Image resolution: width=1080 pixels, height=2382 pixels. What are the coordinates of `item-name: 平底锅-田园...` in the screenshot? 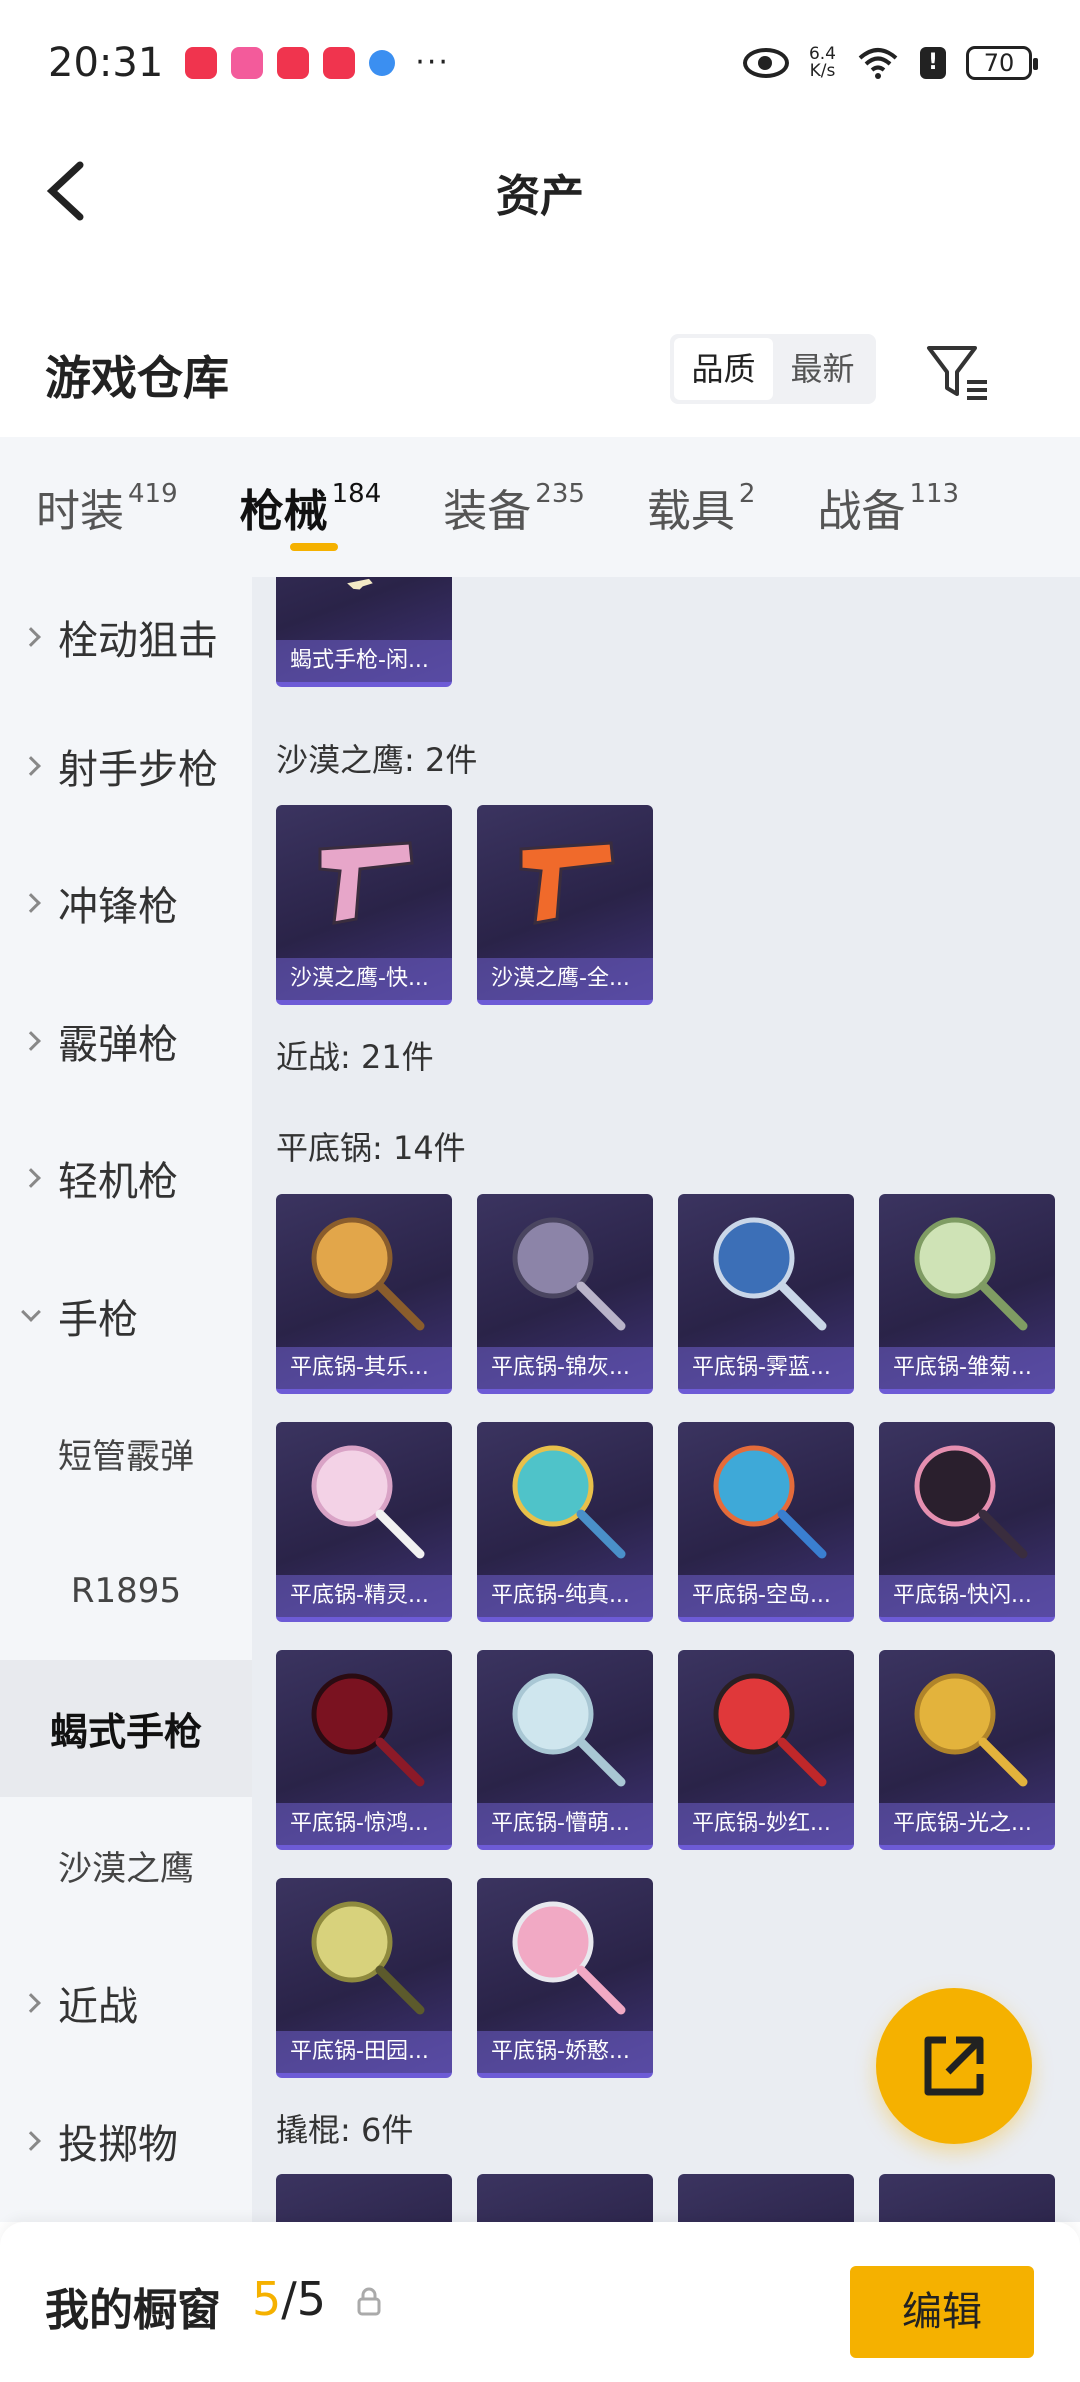 It's located at (364, 2052).